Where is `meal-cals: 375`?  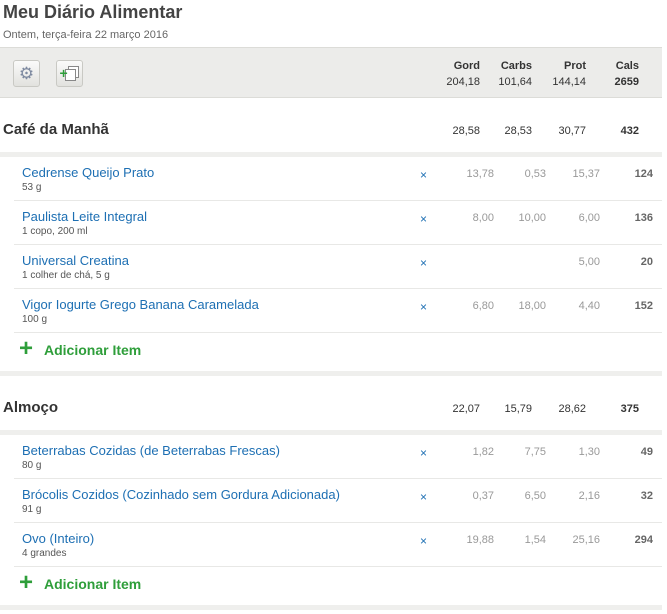 meal-cals: 375 is located at coordinates (629, 409).